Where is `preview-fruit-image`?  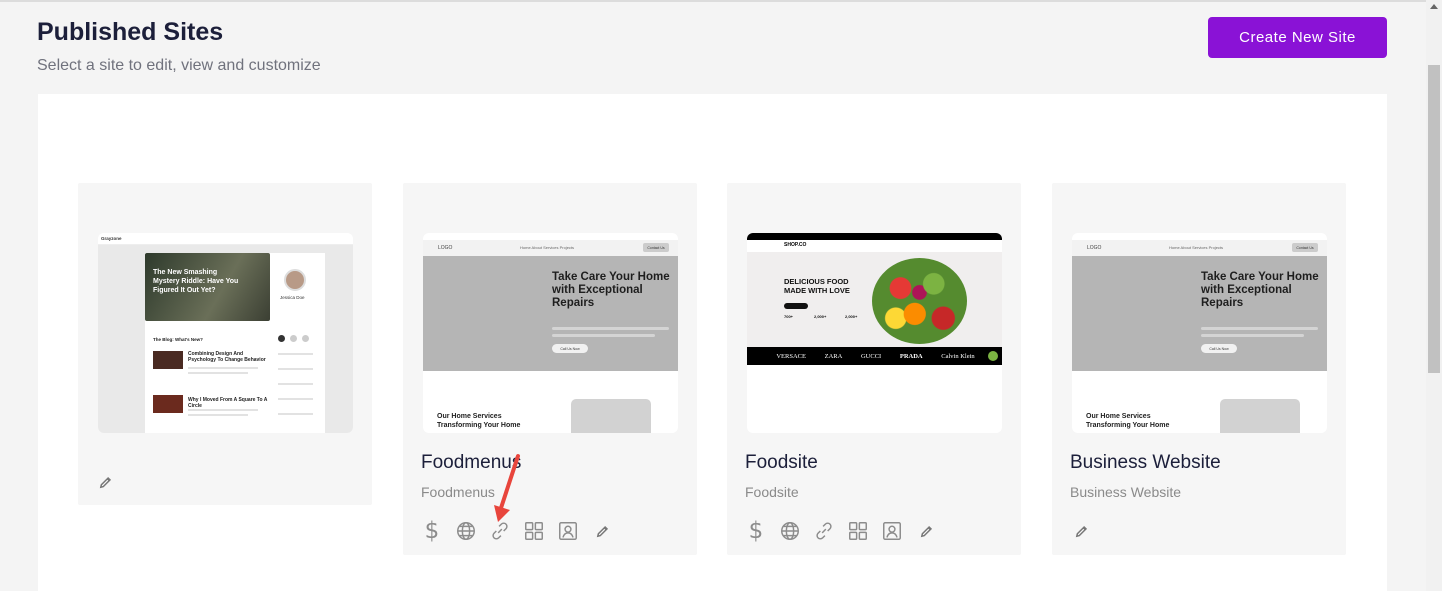 preview-fruit-image is located at coordinates (919, 301).